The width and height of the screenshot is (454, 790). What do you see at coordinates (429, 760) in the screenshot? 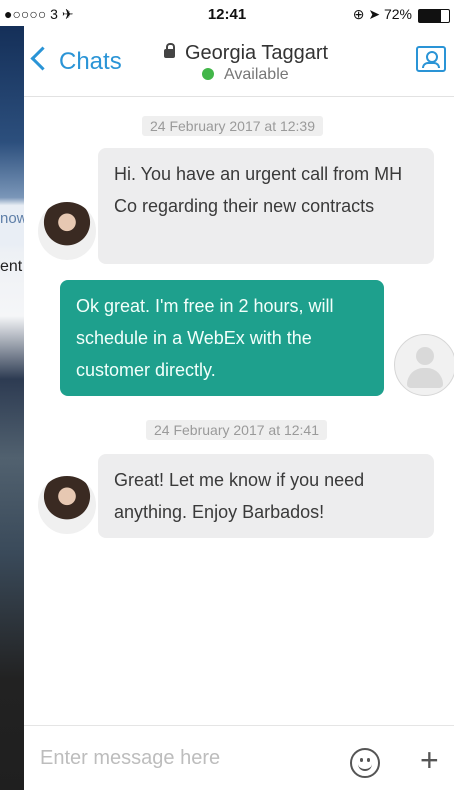
I see `plus-icon: +` at bounding box center [429, 760].